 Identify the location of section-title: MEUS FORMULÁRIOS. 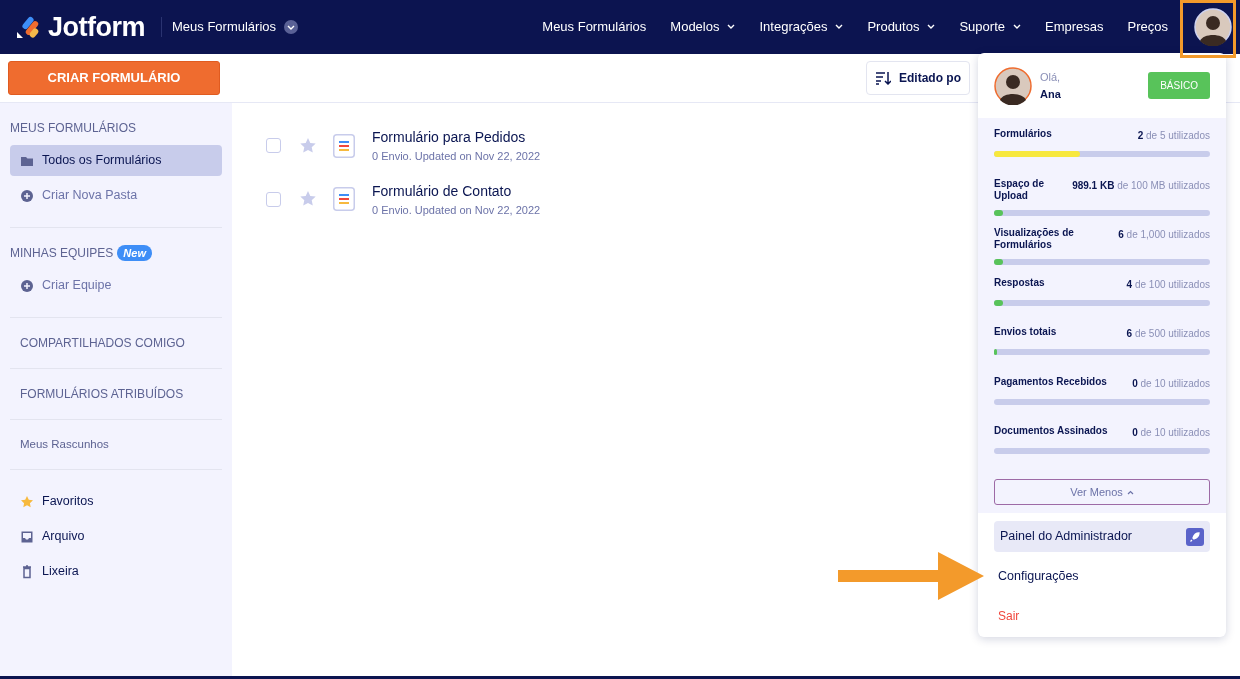
(73, 128).